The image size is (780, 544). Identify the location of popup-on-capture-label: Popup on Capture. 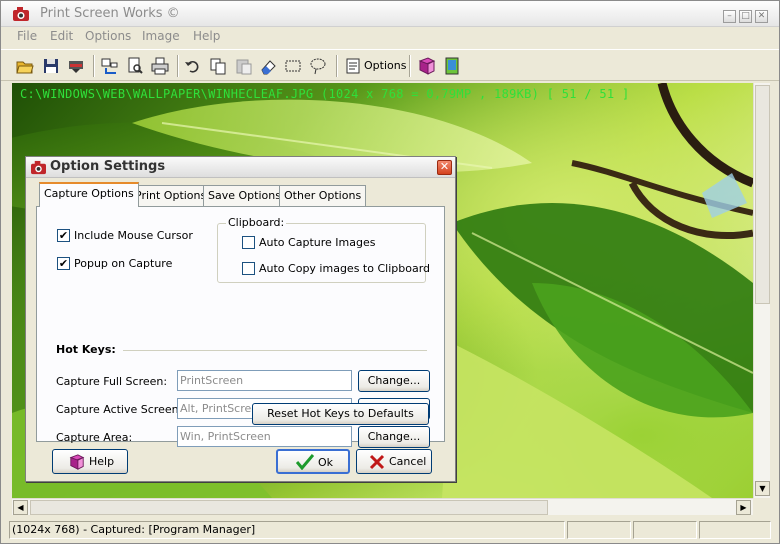
(123, 263).